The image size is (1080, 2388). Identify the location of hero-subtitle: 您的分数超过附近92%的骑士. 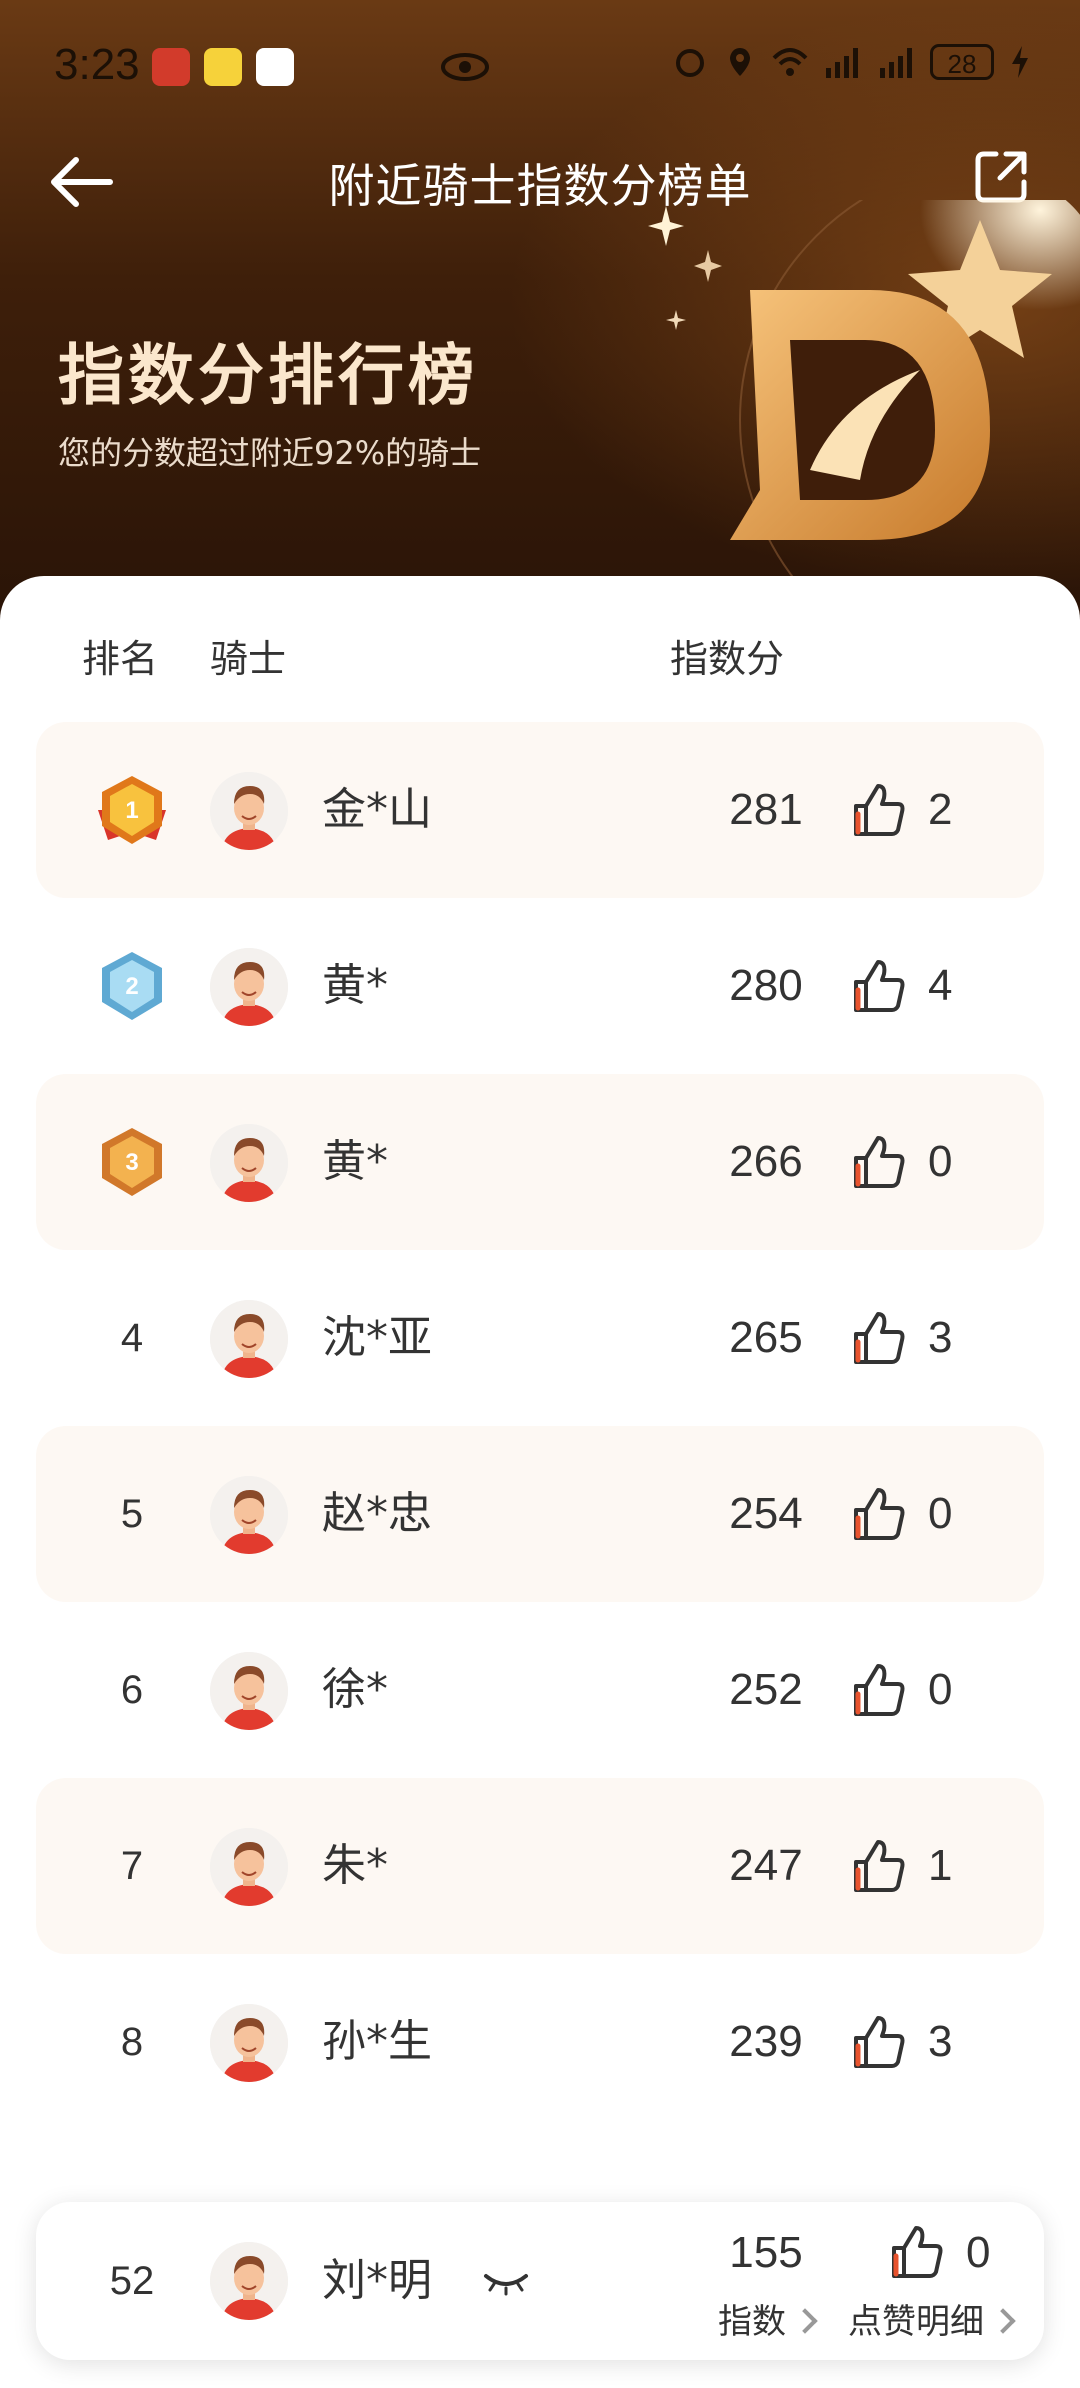
(270, 453).